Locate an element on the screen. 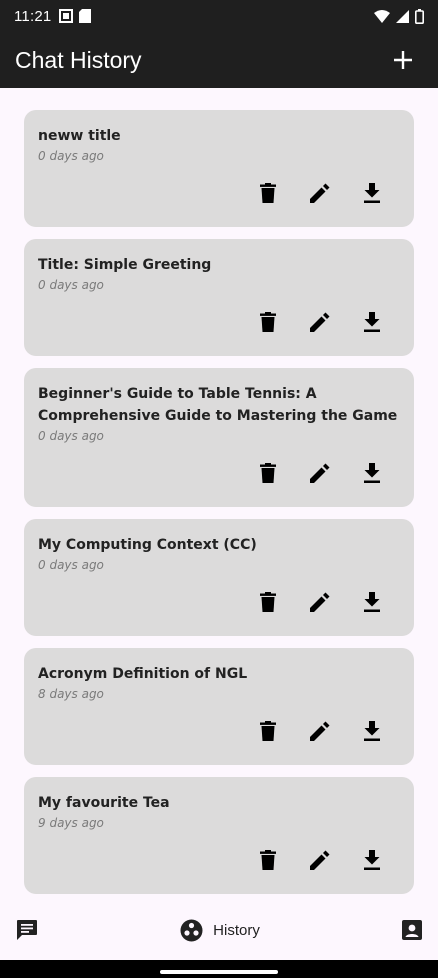 This screenshot has height=978, width=438. page-title: Chat History is located at coordinates (78, 59).